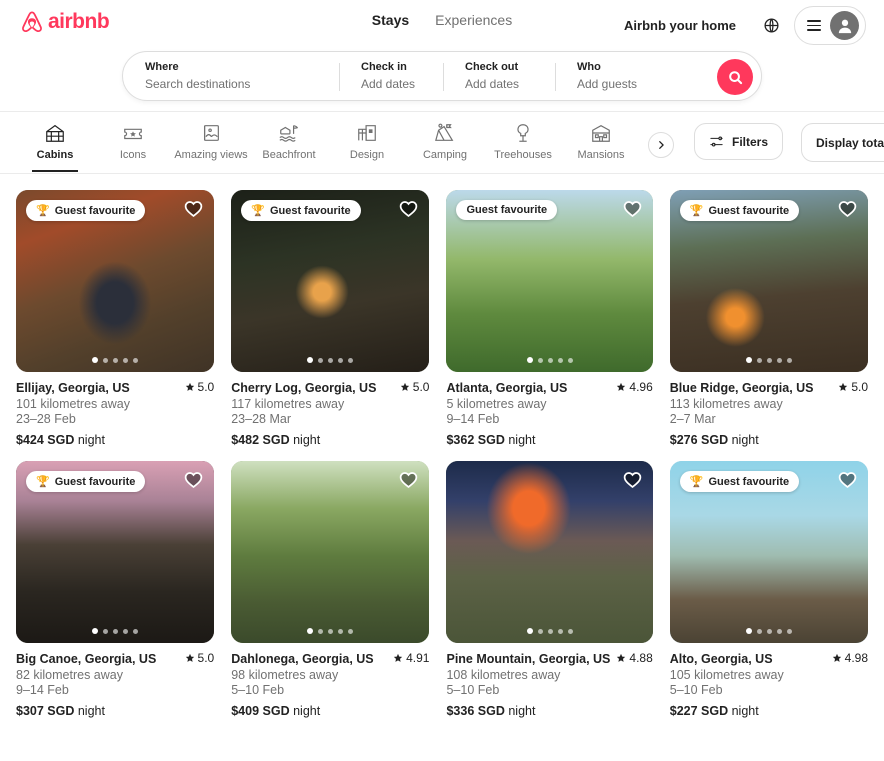 This screenshot has height=761, width=884. What do you see at coordinates (750, 141) in the screenshot?
I see `filters-label: Filters` at bounding box center [750, 141].